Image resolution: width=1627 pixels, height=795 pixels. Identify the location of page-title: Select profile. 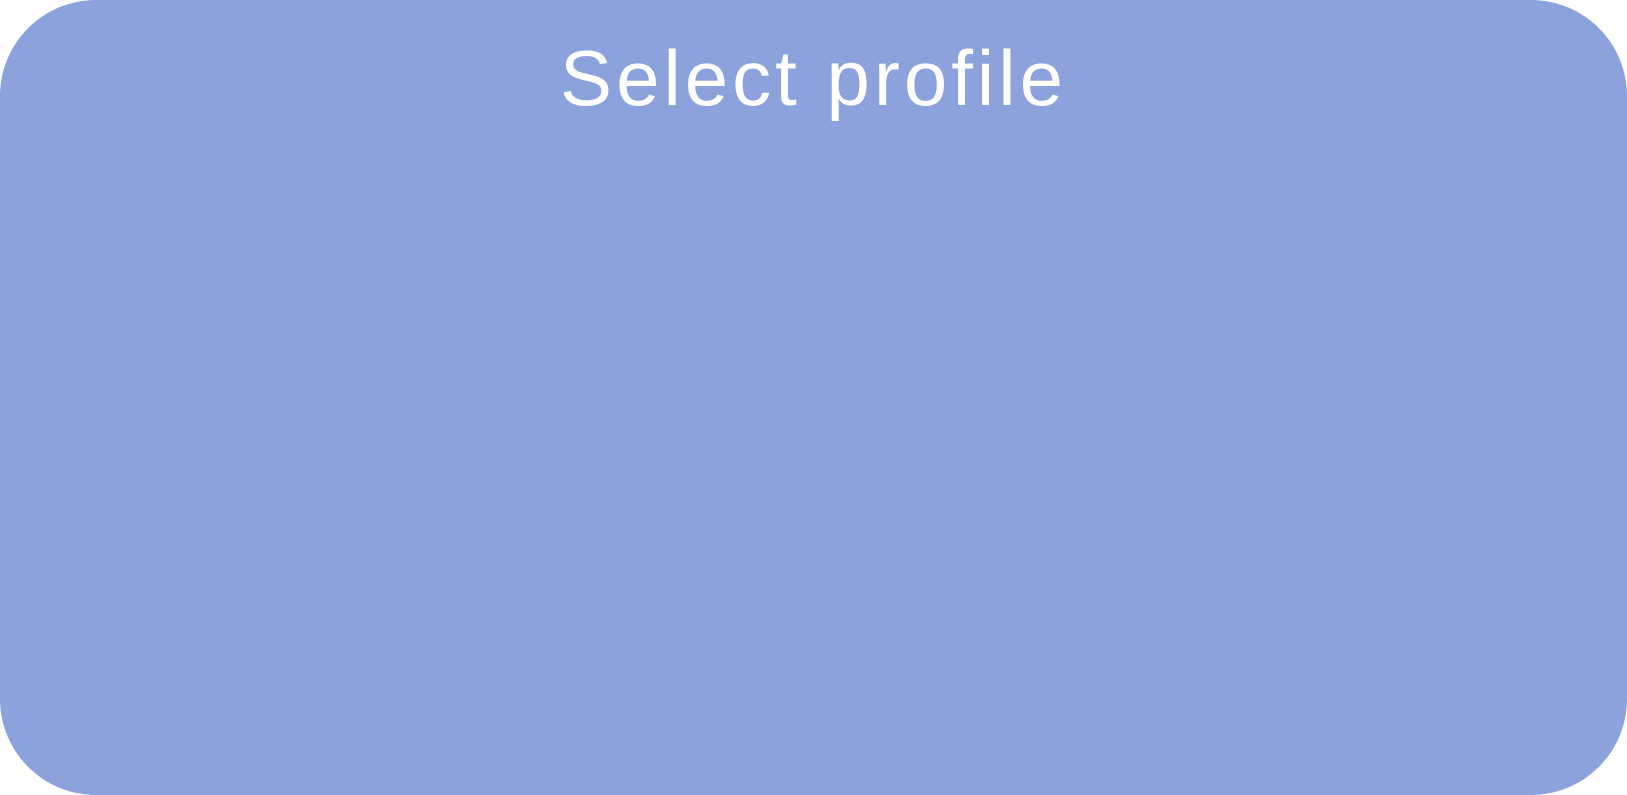
(813, 78).